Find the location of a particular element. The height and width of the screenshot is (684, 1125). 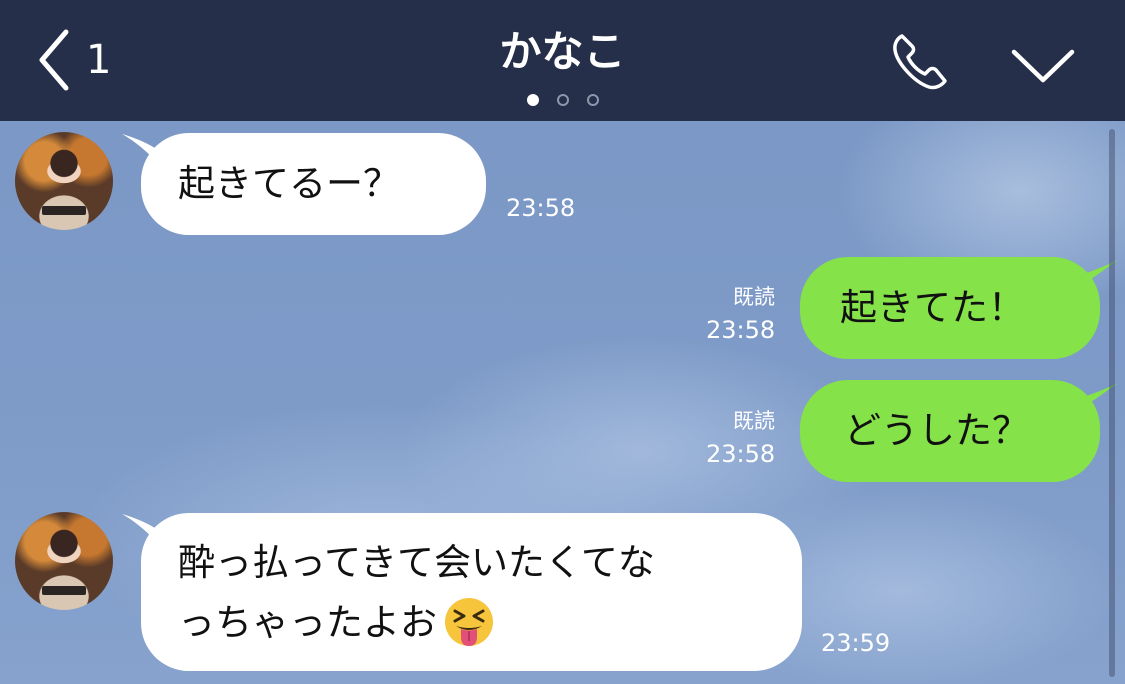

message-bubble-incoming: 酔っ払ってきて会いたくてな っちゃったよお is located at coordinates (471, 592).